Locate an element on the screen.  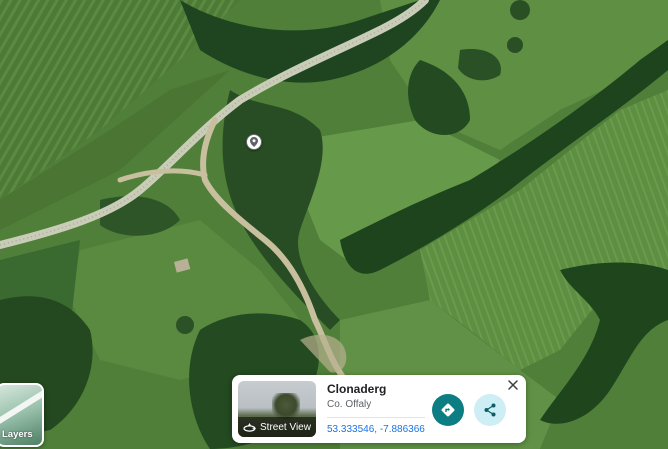
street-view-bar: Street View is located at coordinates (277, 427).